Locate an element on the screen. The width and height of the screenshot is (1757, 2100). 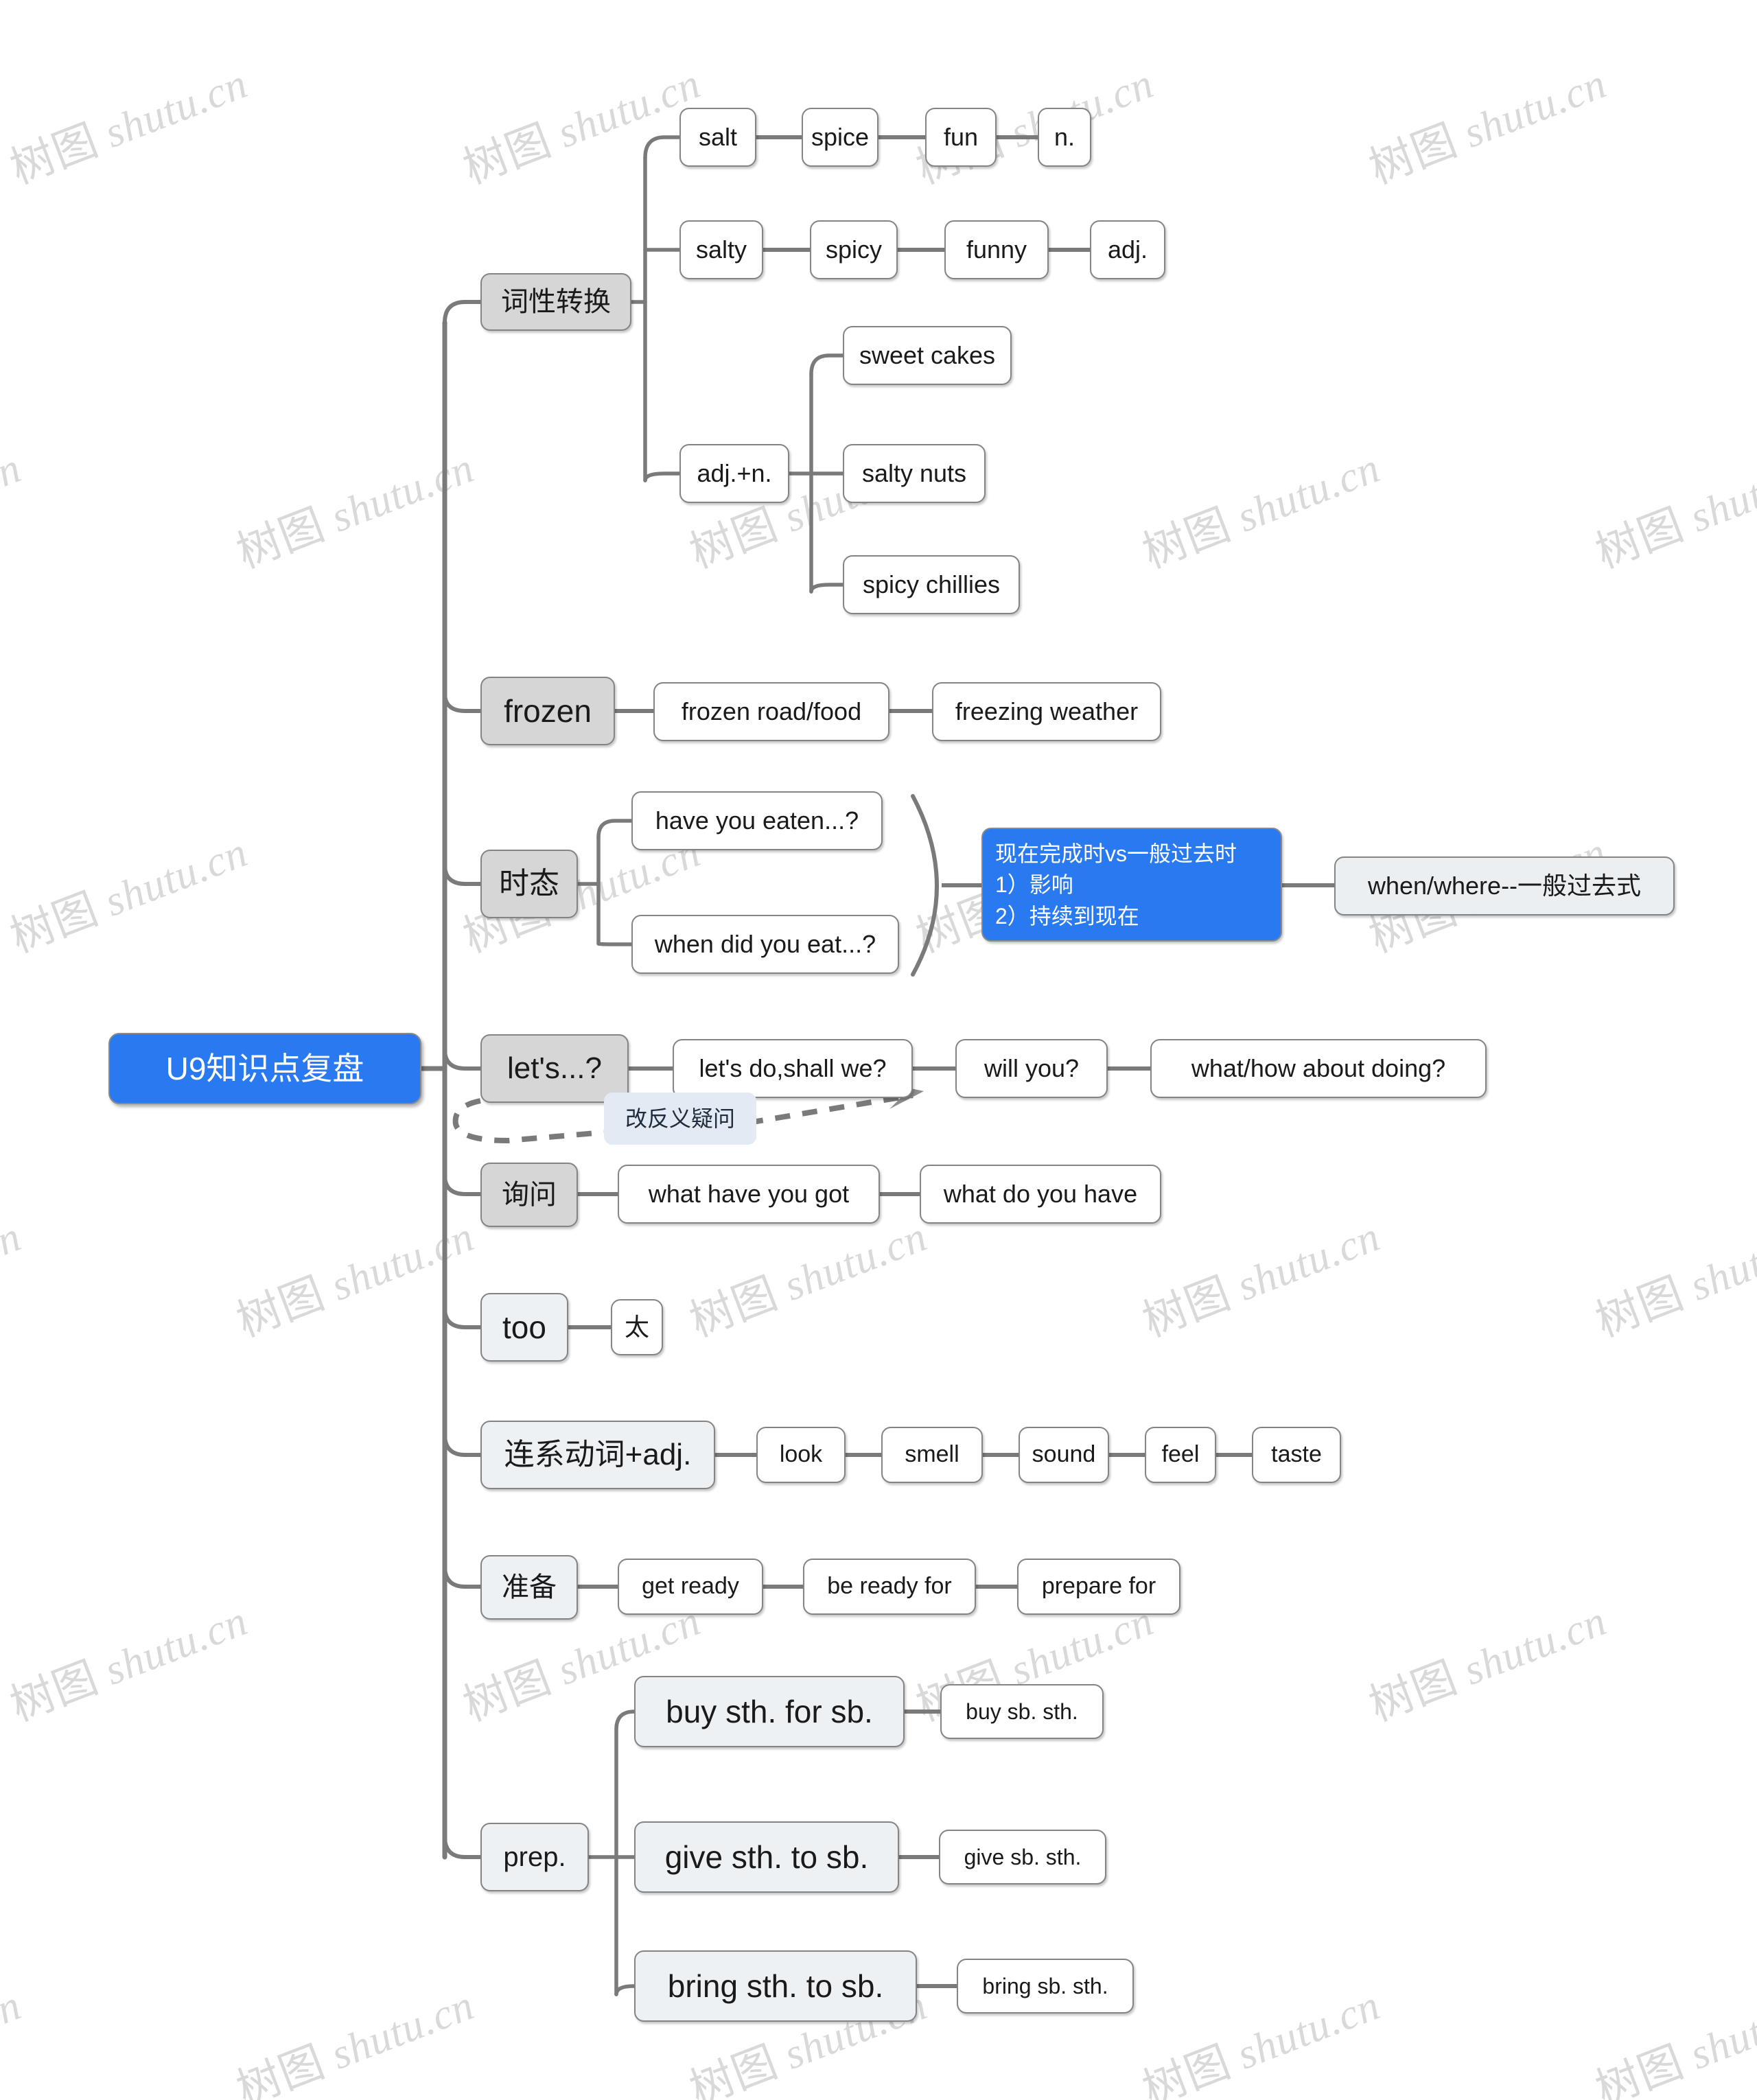
node-will-you: will you? is located at coordinates (1031, 1068).